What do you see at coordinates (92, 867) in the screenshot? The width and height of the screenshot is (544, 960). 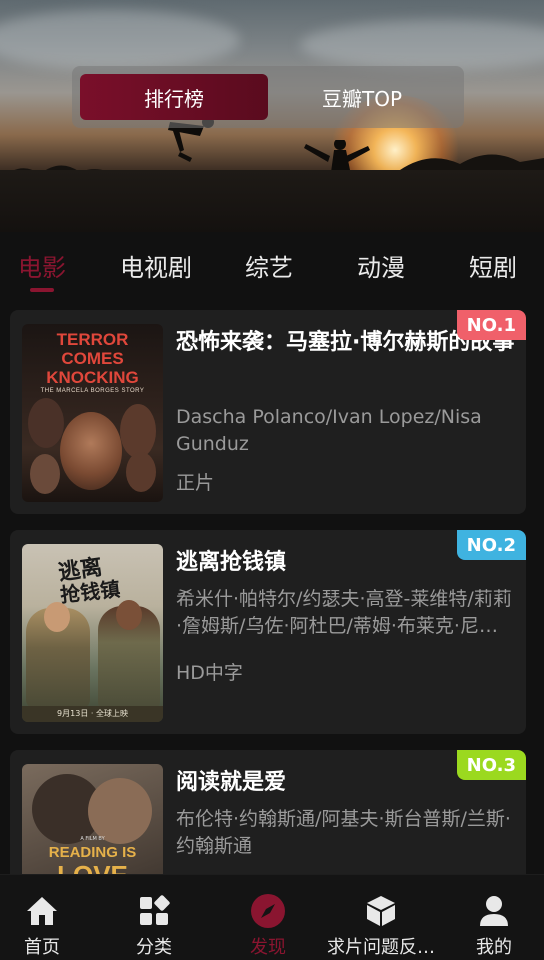 I see `poster-title-line: LOVE` at bounding box center [92, 867].